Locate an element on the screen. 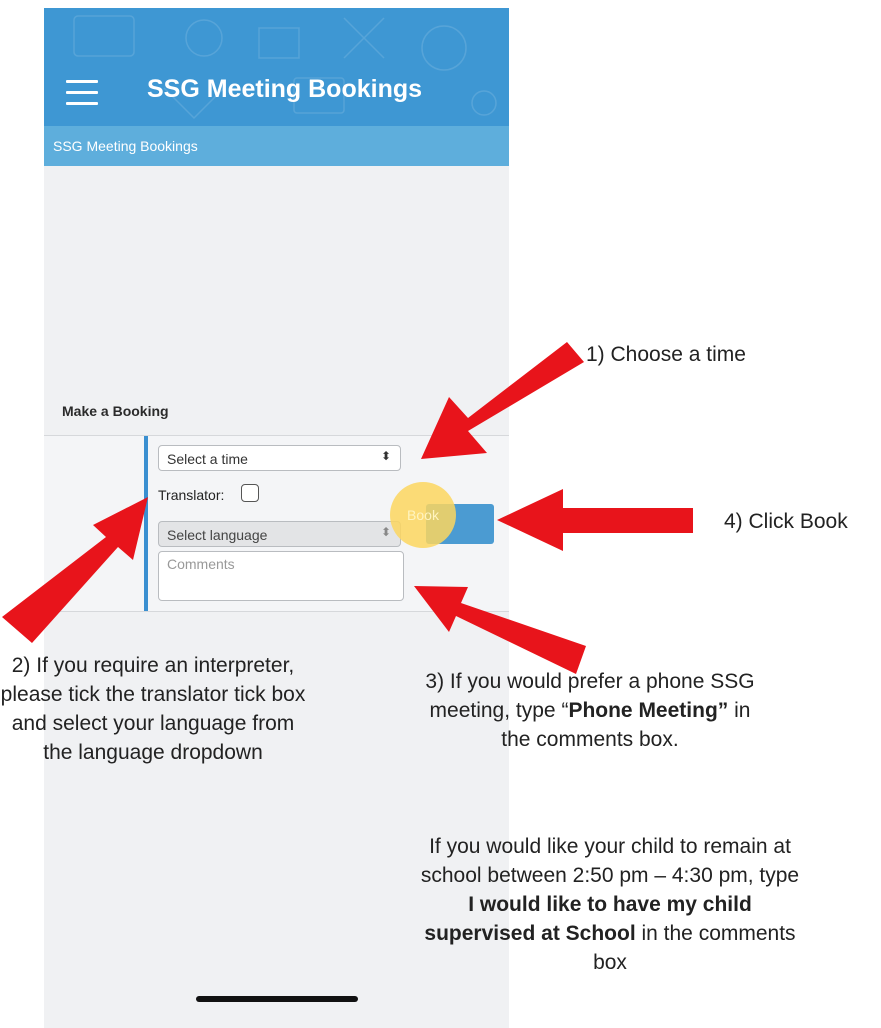  time-select: Select a time ⬍ is located at coordinates (279, 458).